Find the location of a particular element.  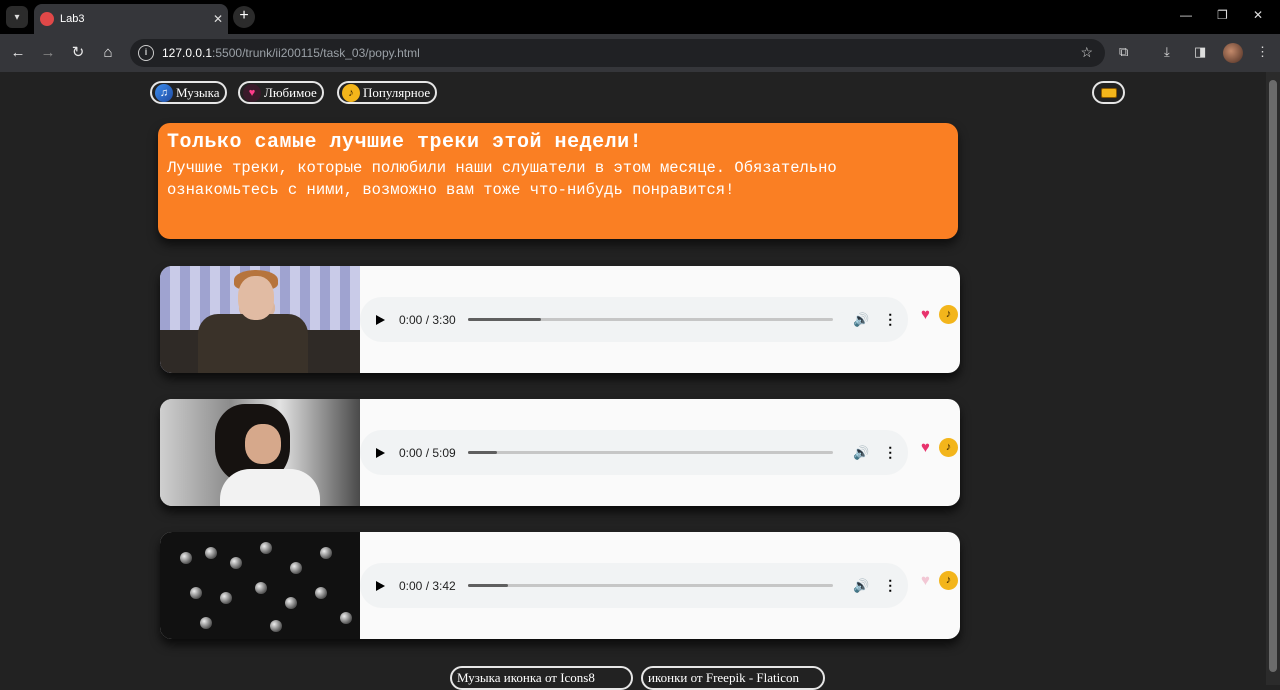

cassette-button is located at coordinates (1108, 92).